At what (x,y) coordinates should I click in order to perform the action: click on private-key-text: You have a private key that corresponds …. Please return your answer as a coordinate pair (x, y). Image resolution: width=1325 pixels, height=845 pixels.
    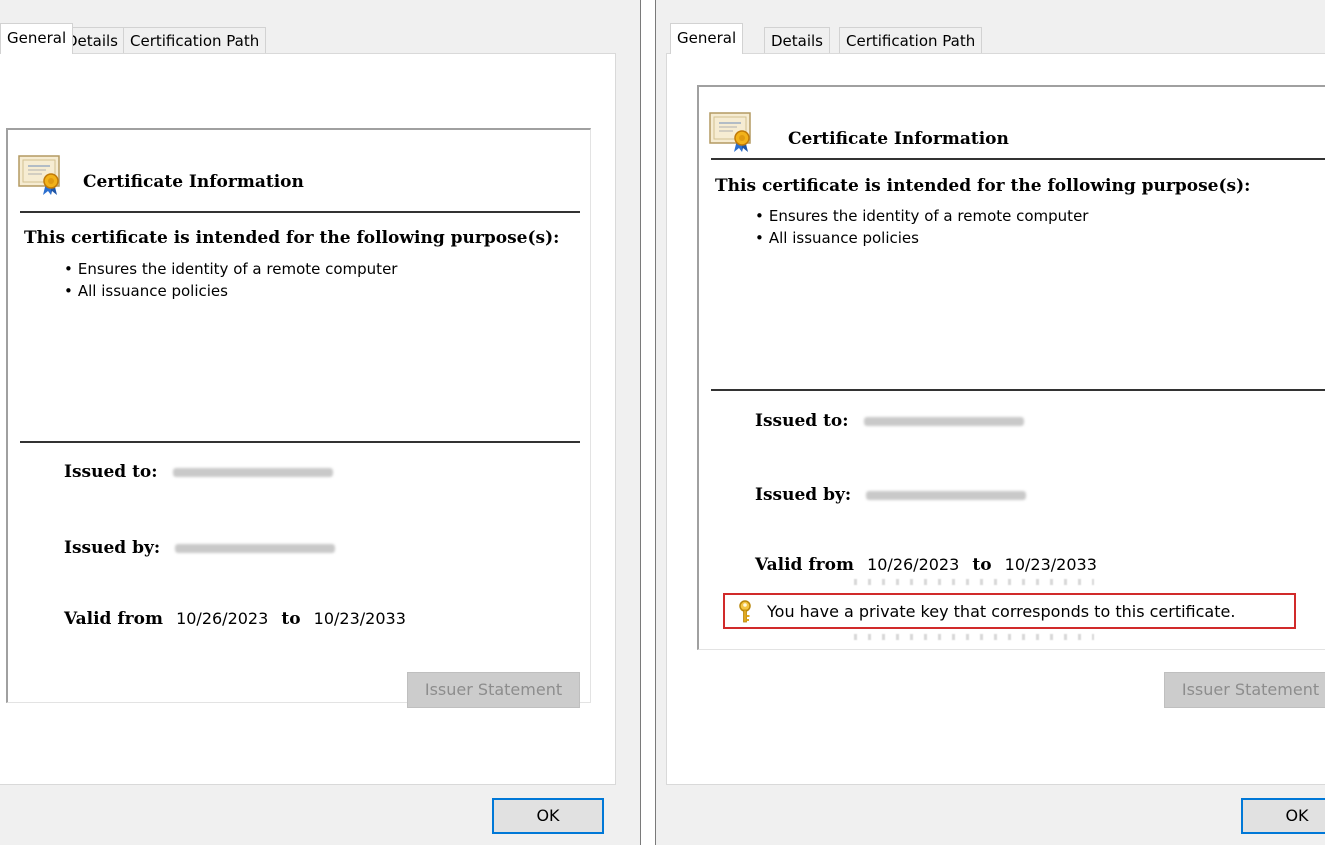
    Looking at the image, I should click on (1001, 611).